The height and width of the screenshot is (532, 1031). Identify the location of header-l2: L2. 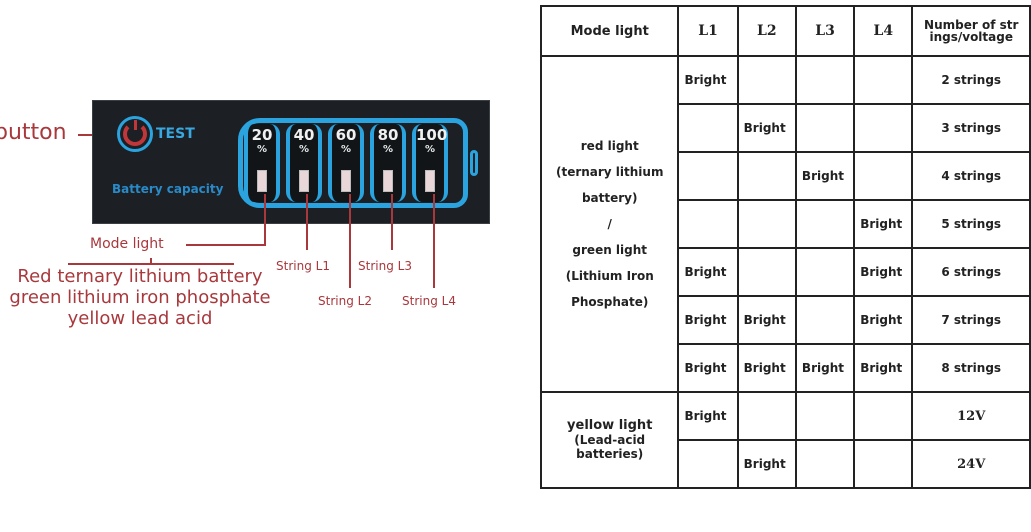
(766, 31).